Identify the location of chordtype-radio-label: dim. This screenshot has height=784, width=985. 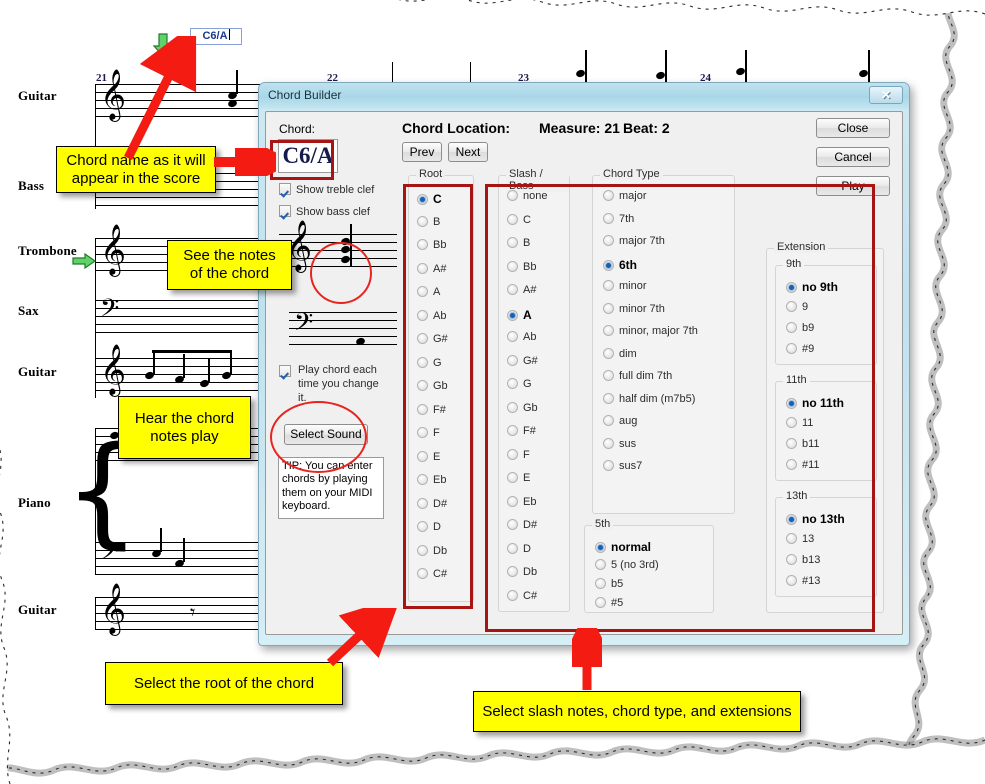
(628, 353).